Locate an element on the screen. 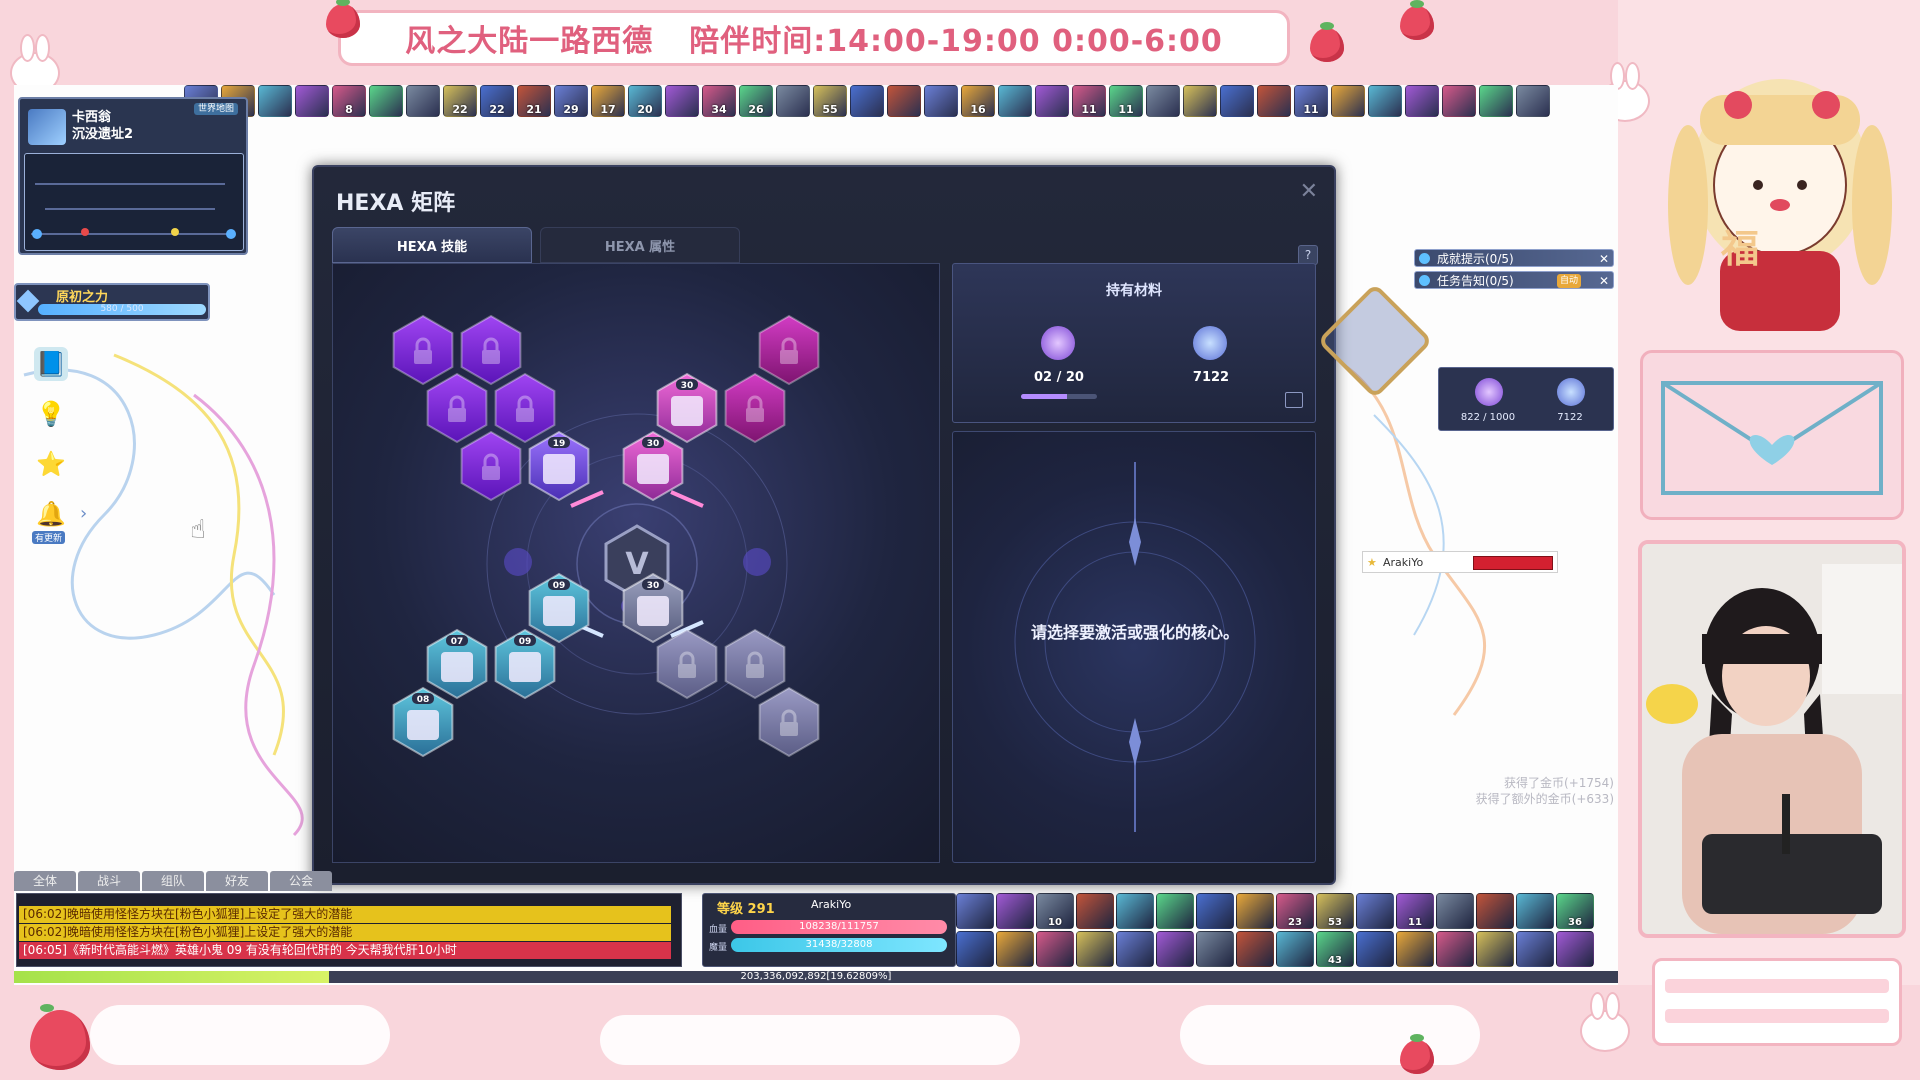  bell-icon: 🔔 is located at coordinates (51, 514).